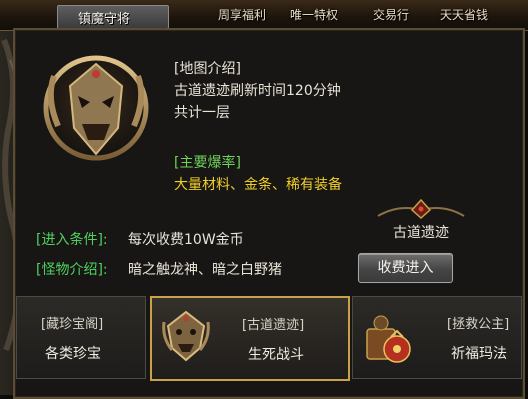 The width and height of the screenshot is (528, 399). What do you see at coordinates (72, 324) in the screenshot?
I see `card-title: [藏珍宝阁]` at bounding box center [72, 324].